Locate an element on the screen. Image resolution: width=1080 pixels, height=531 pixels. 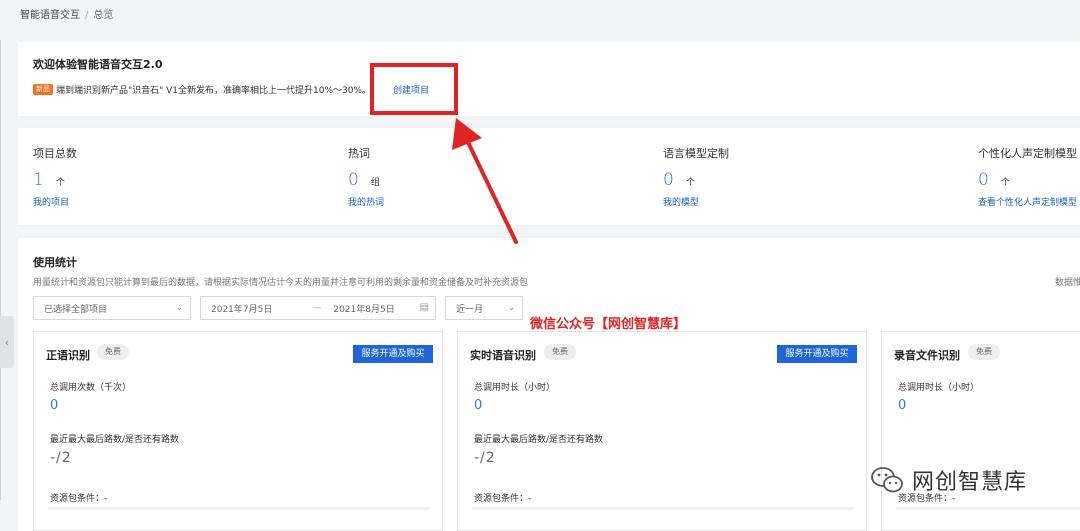
chevron-left-icon: ‹ is located at coordinates (7, 342).